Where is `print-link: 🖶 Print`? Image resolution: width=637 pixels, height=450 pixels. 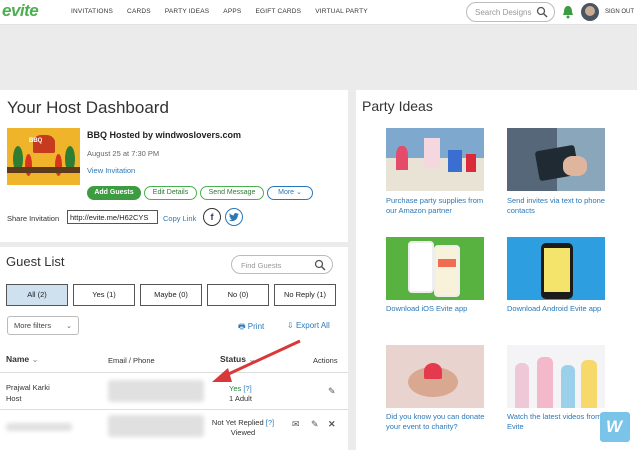
print-link: 🖶 Print is located at coordinates (251, 328).